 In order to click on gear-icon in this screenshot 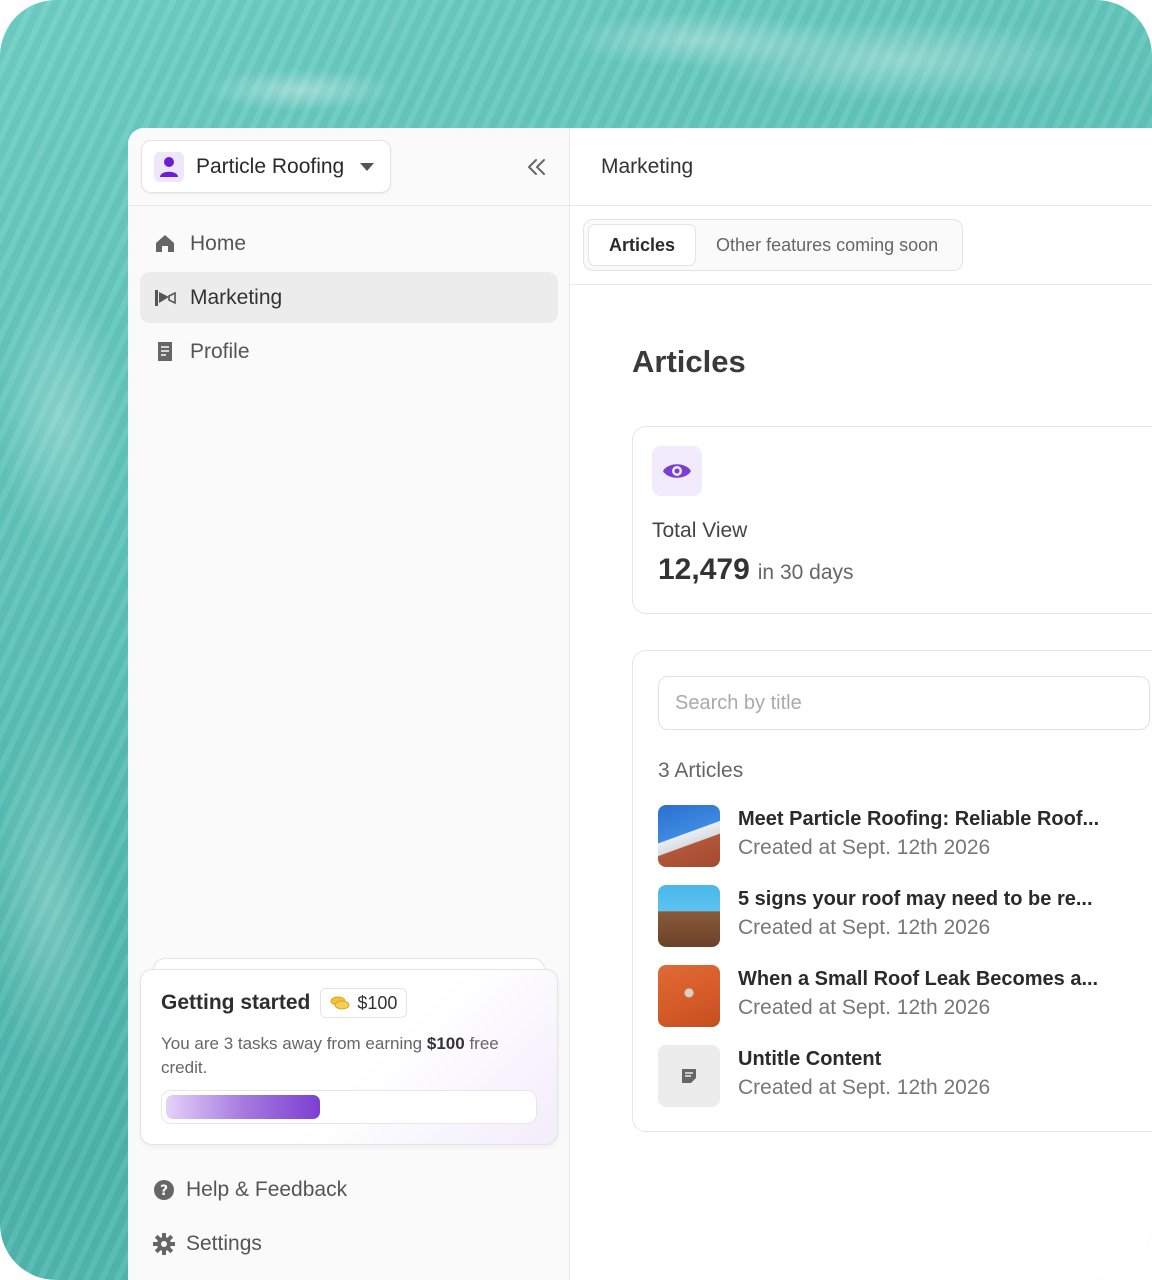, I will do `click(164, 1244)`.